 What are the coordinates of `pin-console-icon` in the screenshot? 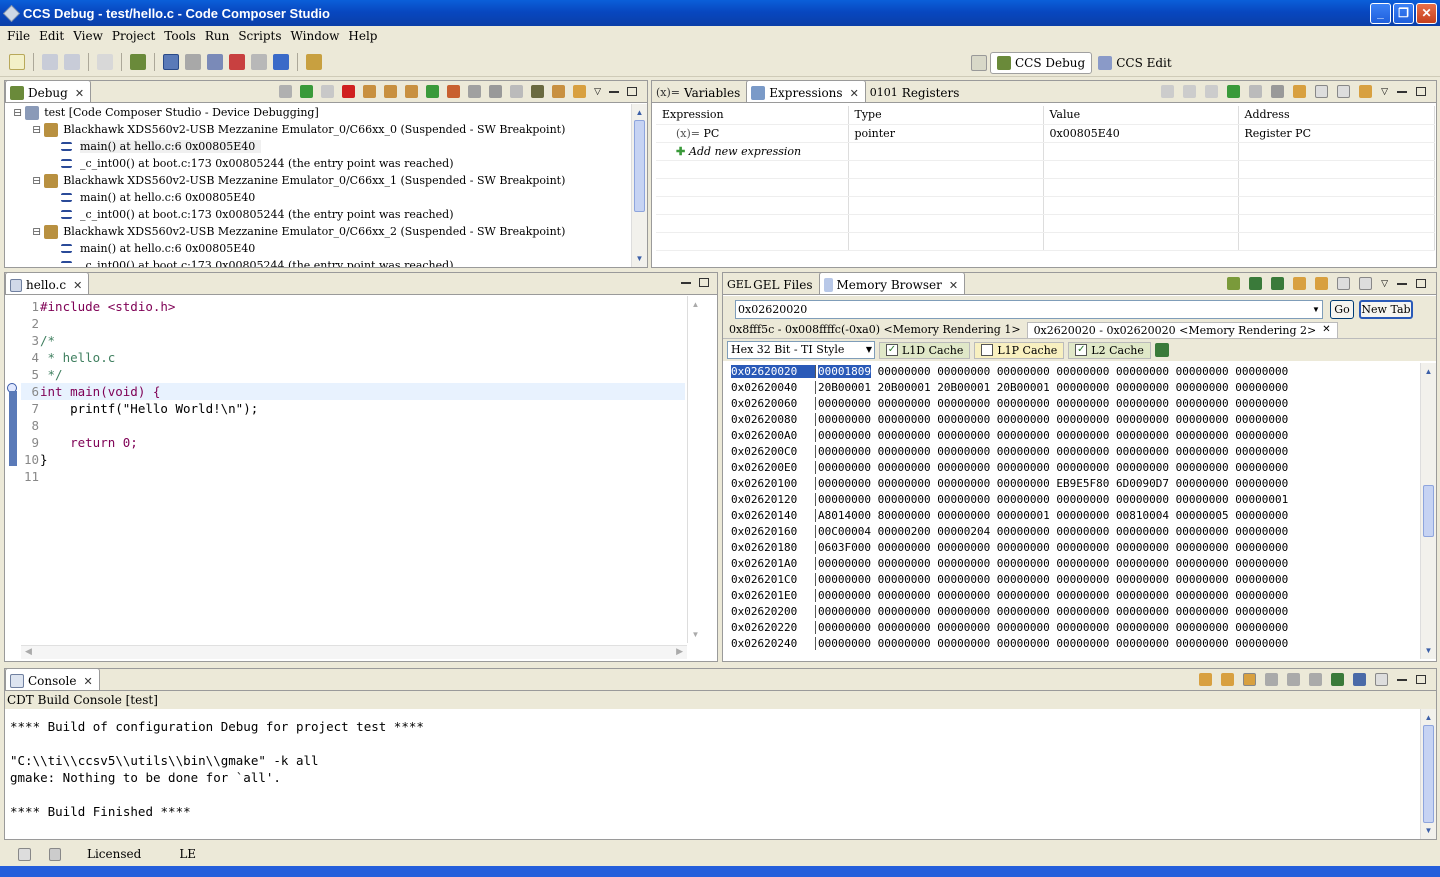 It's located at (1337, 679).